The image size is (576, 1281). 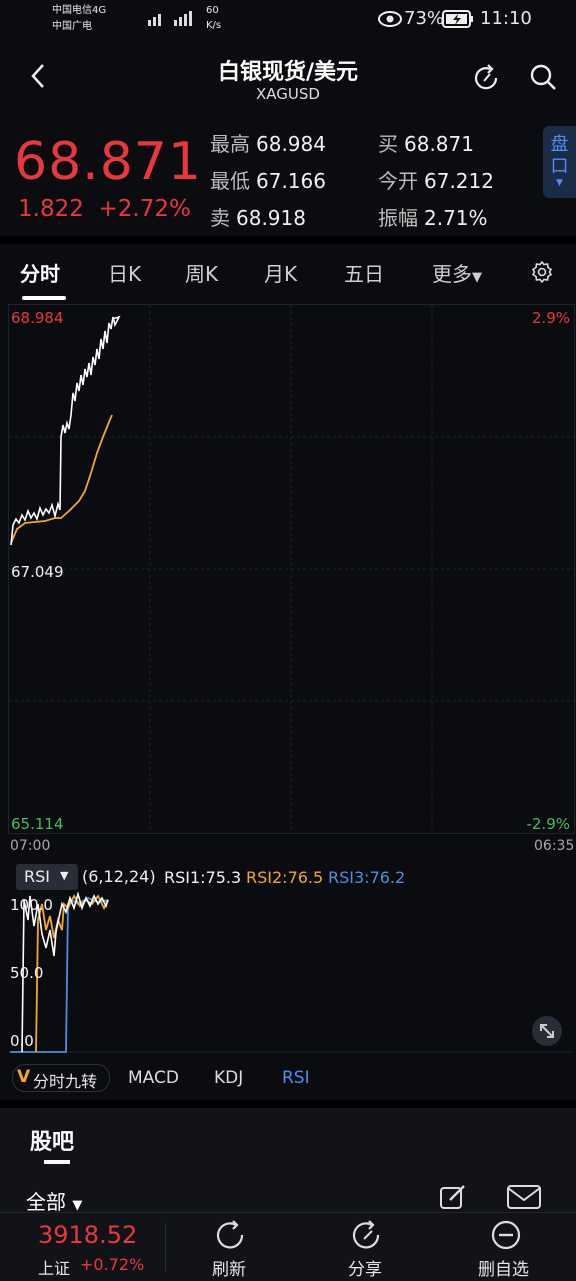 I want to click on tab-five-day: 五日, so click(x=364, y=272).